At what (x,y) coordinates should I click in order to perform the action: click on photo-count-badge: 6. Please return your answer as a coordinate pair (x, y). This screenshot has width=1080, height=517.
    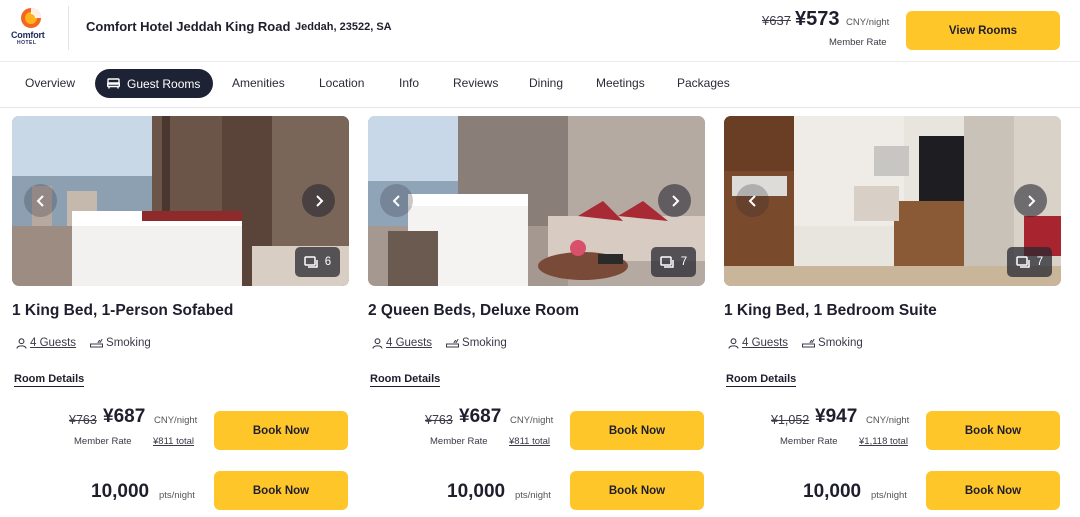
    Looking at the image, I should click on (317, 262).